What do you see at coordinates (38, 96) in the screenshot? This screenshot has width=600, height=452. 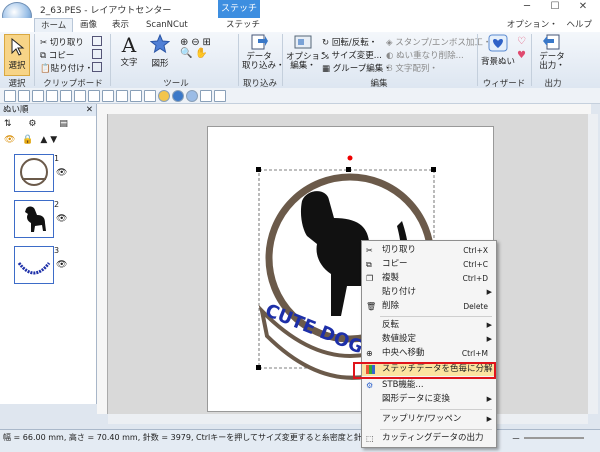 I see `save-icon` at bounding box center [38, 96].